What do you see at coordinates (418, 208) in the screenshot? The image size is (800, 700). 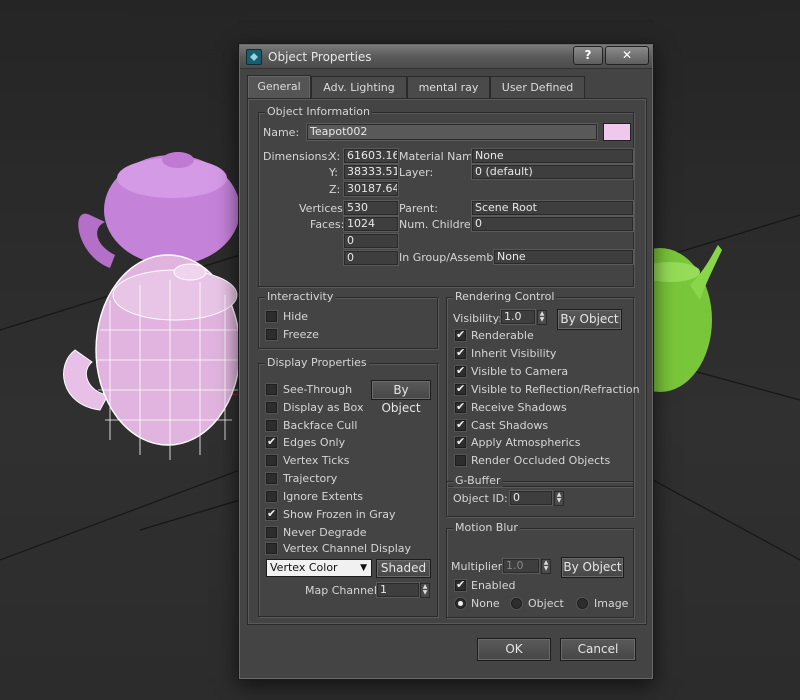 I see `parent-label: Parent:` at bounding box center [418, 208].